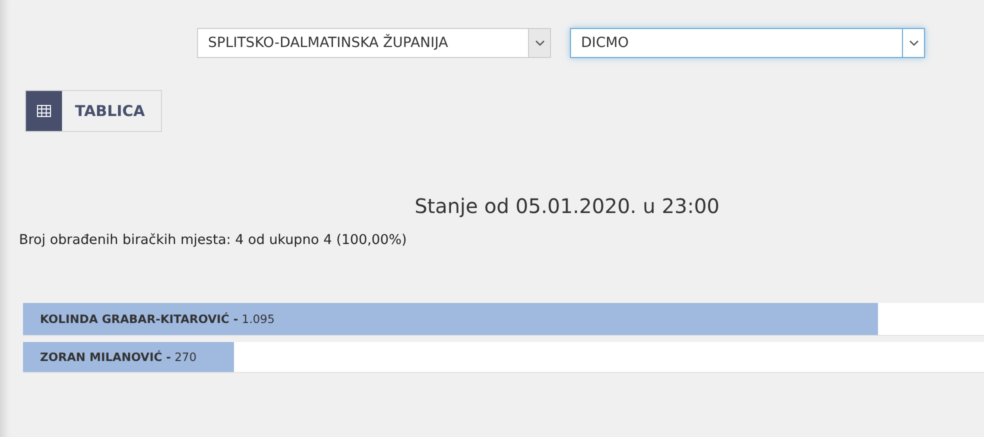 This screenshot has height=437, width=984. What do you see at coordinates (213, 240) in the screenshot?
I see `summary-text: Broj obrađenih biračkih mjesta: 4 od ukupno 4 (100,00%)` at bounding box center [213, 240].